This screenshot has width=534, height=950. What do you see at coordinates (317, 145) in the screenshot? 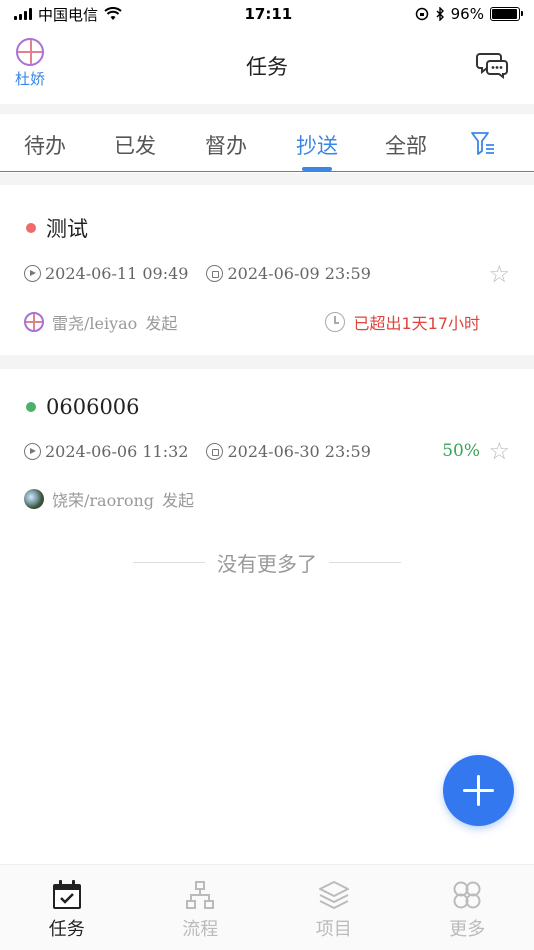
I see `tab-cc: 抄送` at bounding box center [317, 145].